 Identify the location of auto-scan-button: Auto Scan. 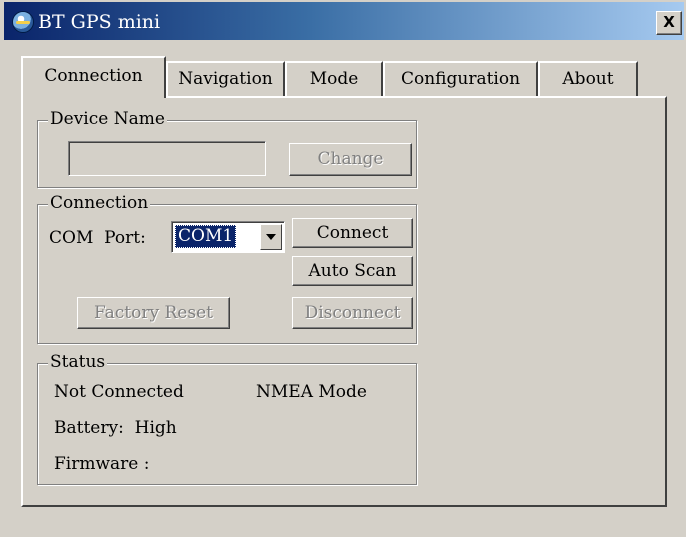
(352, 271).